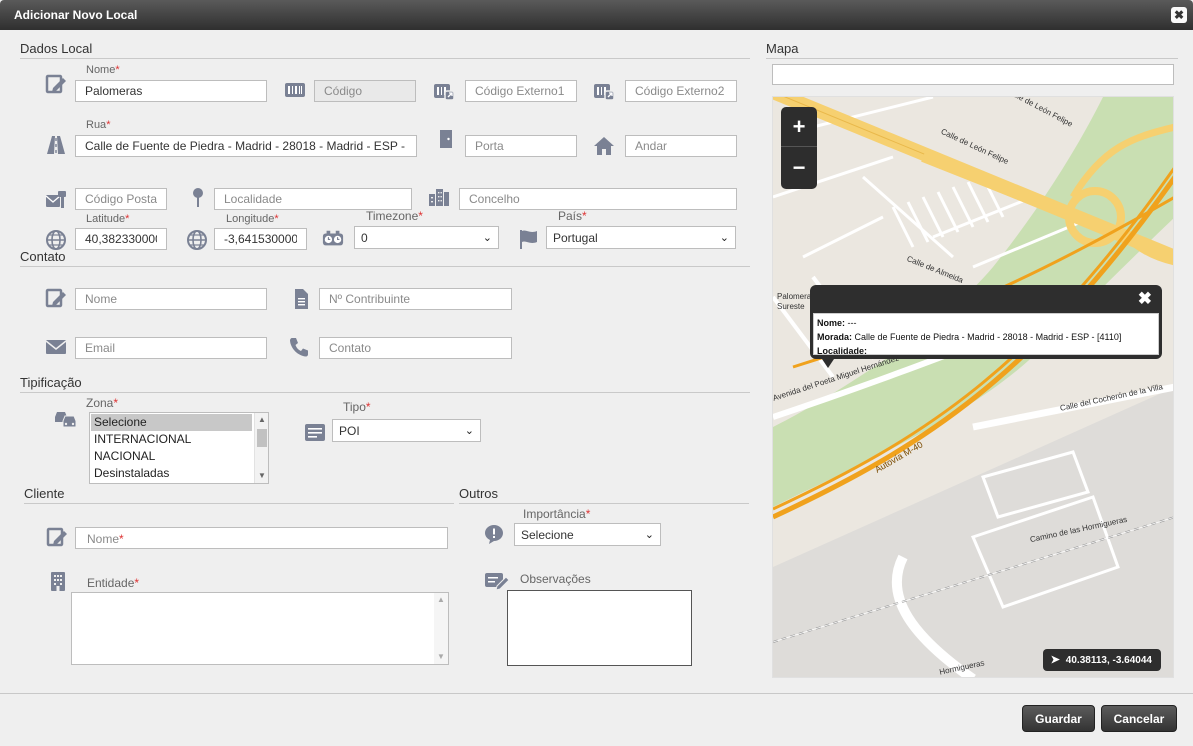 The height and width of the screenshot is (746, 1193). What do you see at coordinates (799, 127) in the screenshot?
I see `zoom-in-button: +` at bounding box center [799, 127].